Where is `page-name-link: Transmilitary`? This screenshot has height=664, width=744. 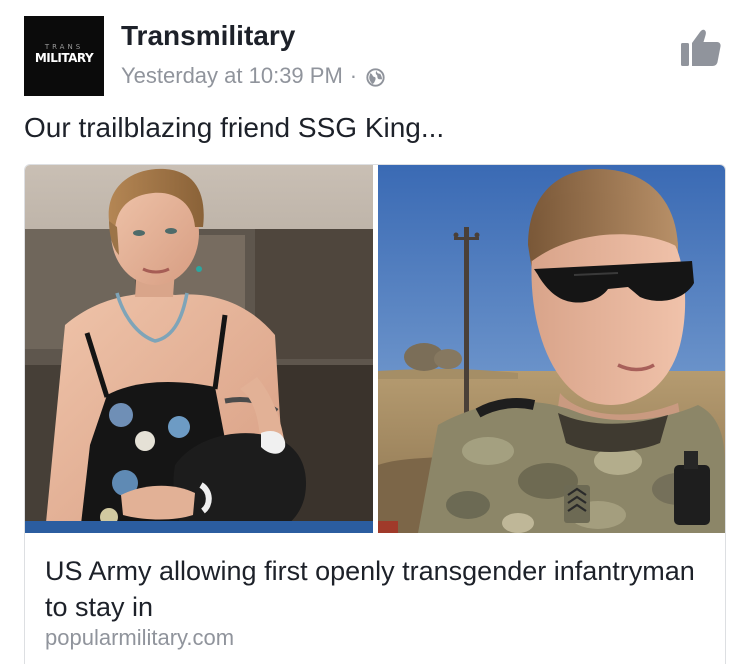 page-name-link: Transmilitary is located at coordinates (208, 36).